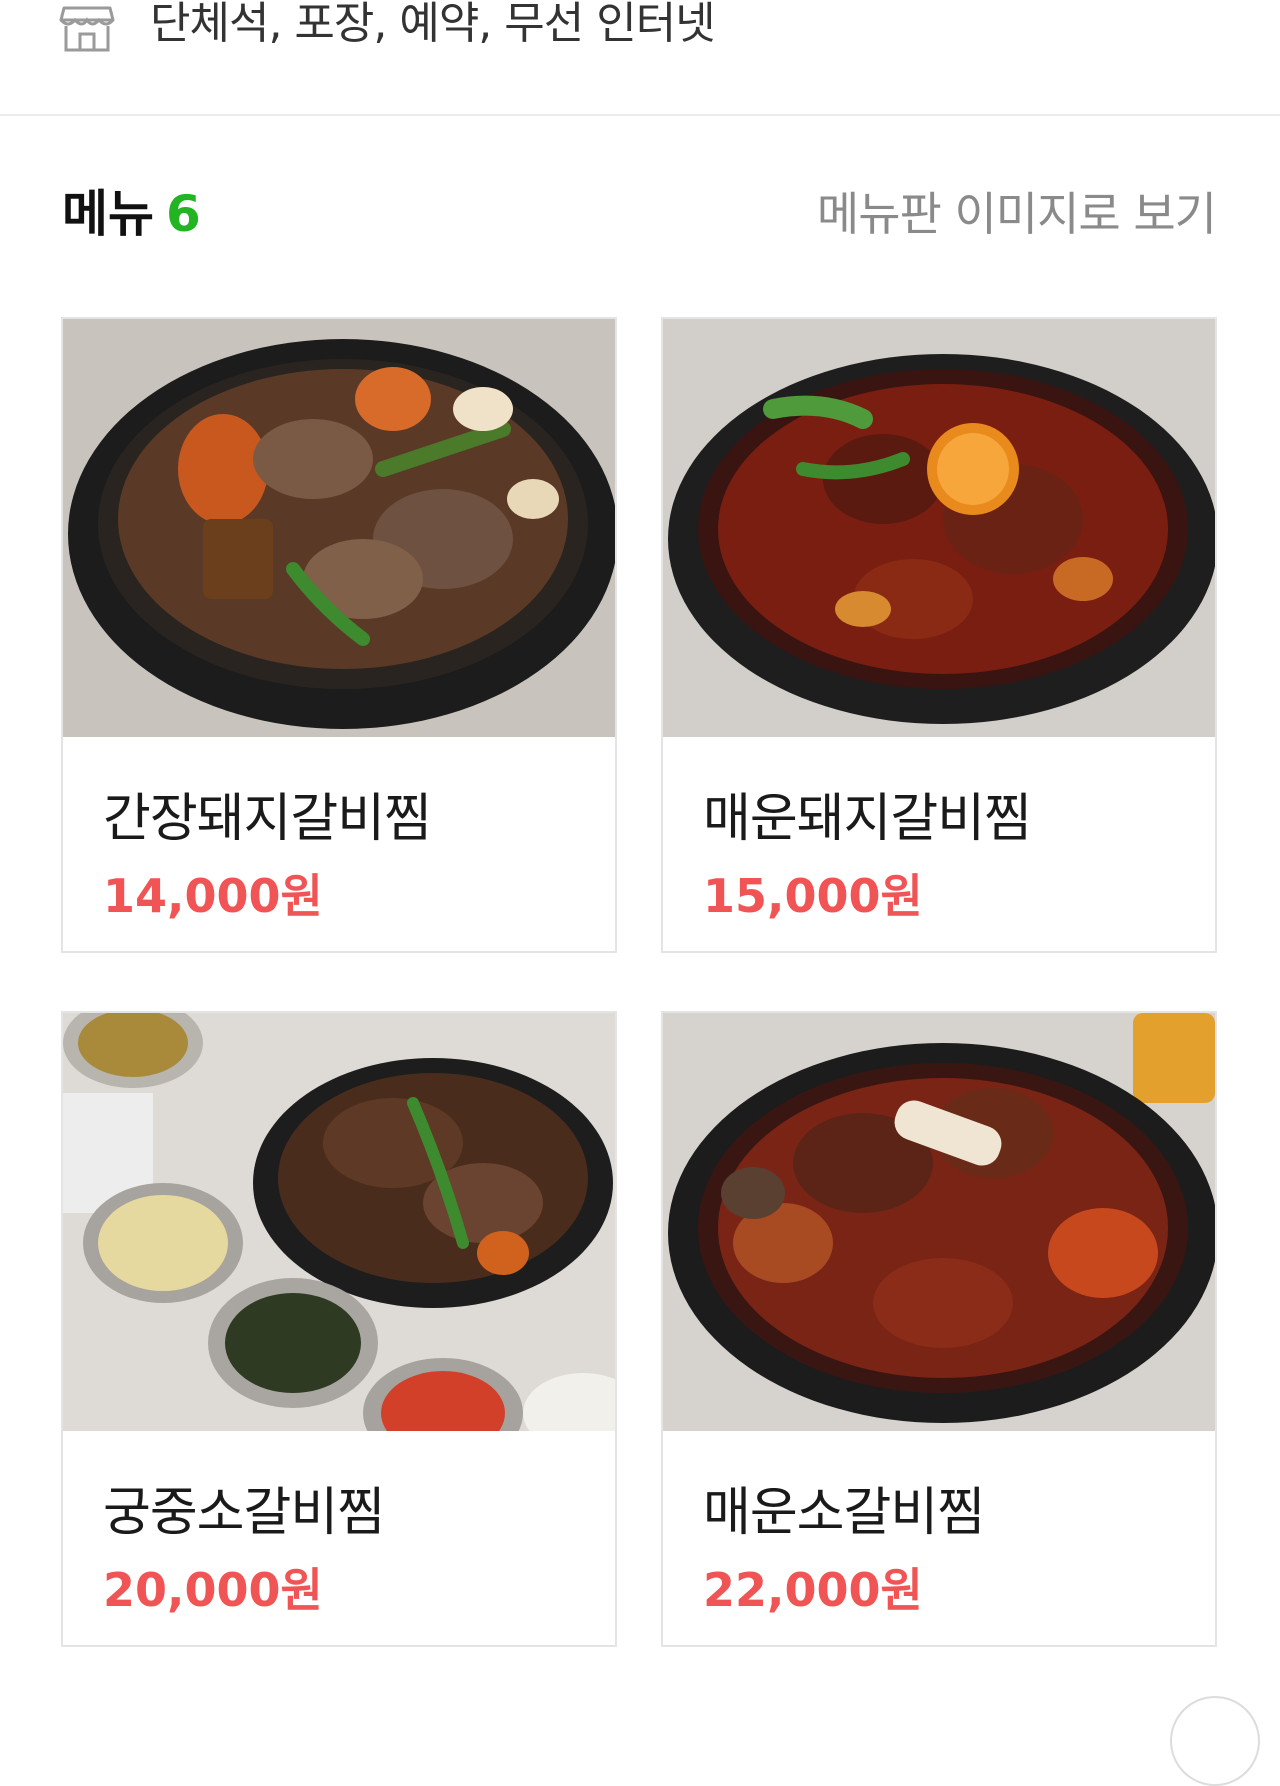  I want to click on store-icon, so click(87, 29).